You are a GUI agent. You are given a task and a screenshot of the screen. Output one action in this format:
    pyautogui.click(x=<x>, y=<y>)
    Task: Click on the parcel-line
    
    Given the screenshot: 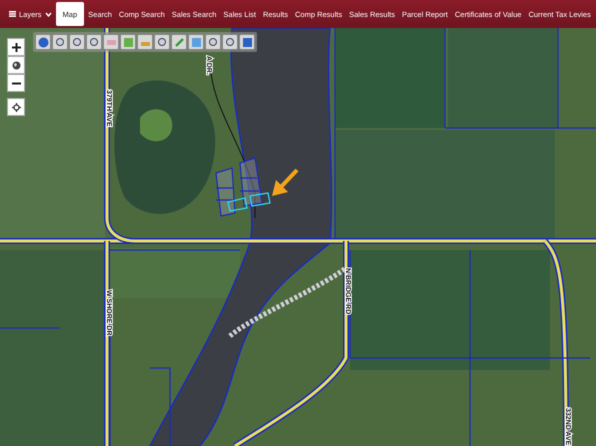 What is the action you would take?
    pyautogui.click(x=30, y=328)
    